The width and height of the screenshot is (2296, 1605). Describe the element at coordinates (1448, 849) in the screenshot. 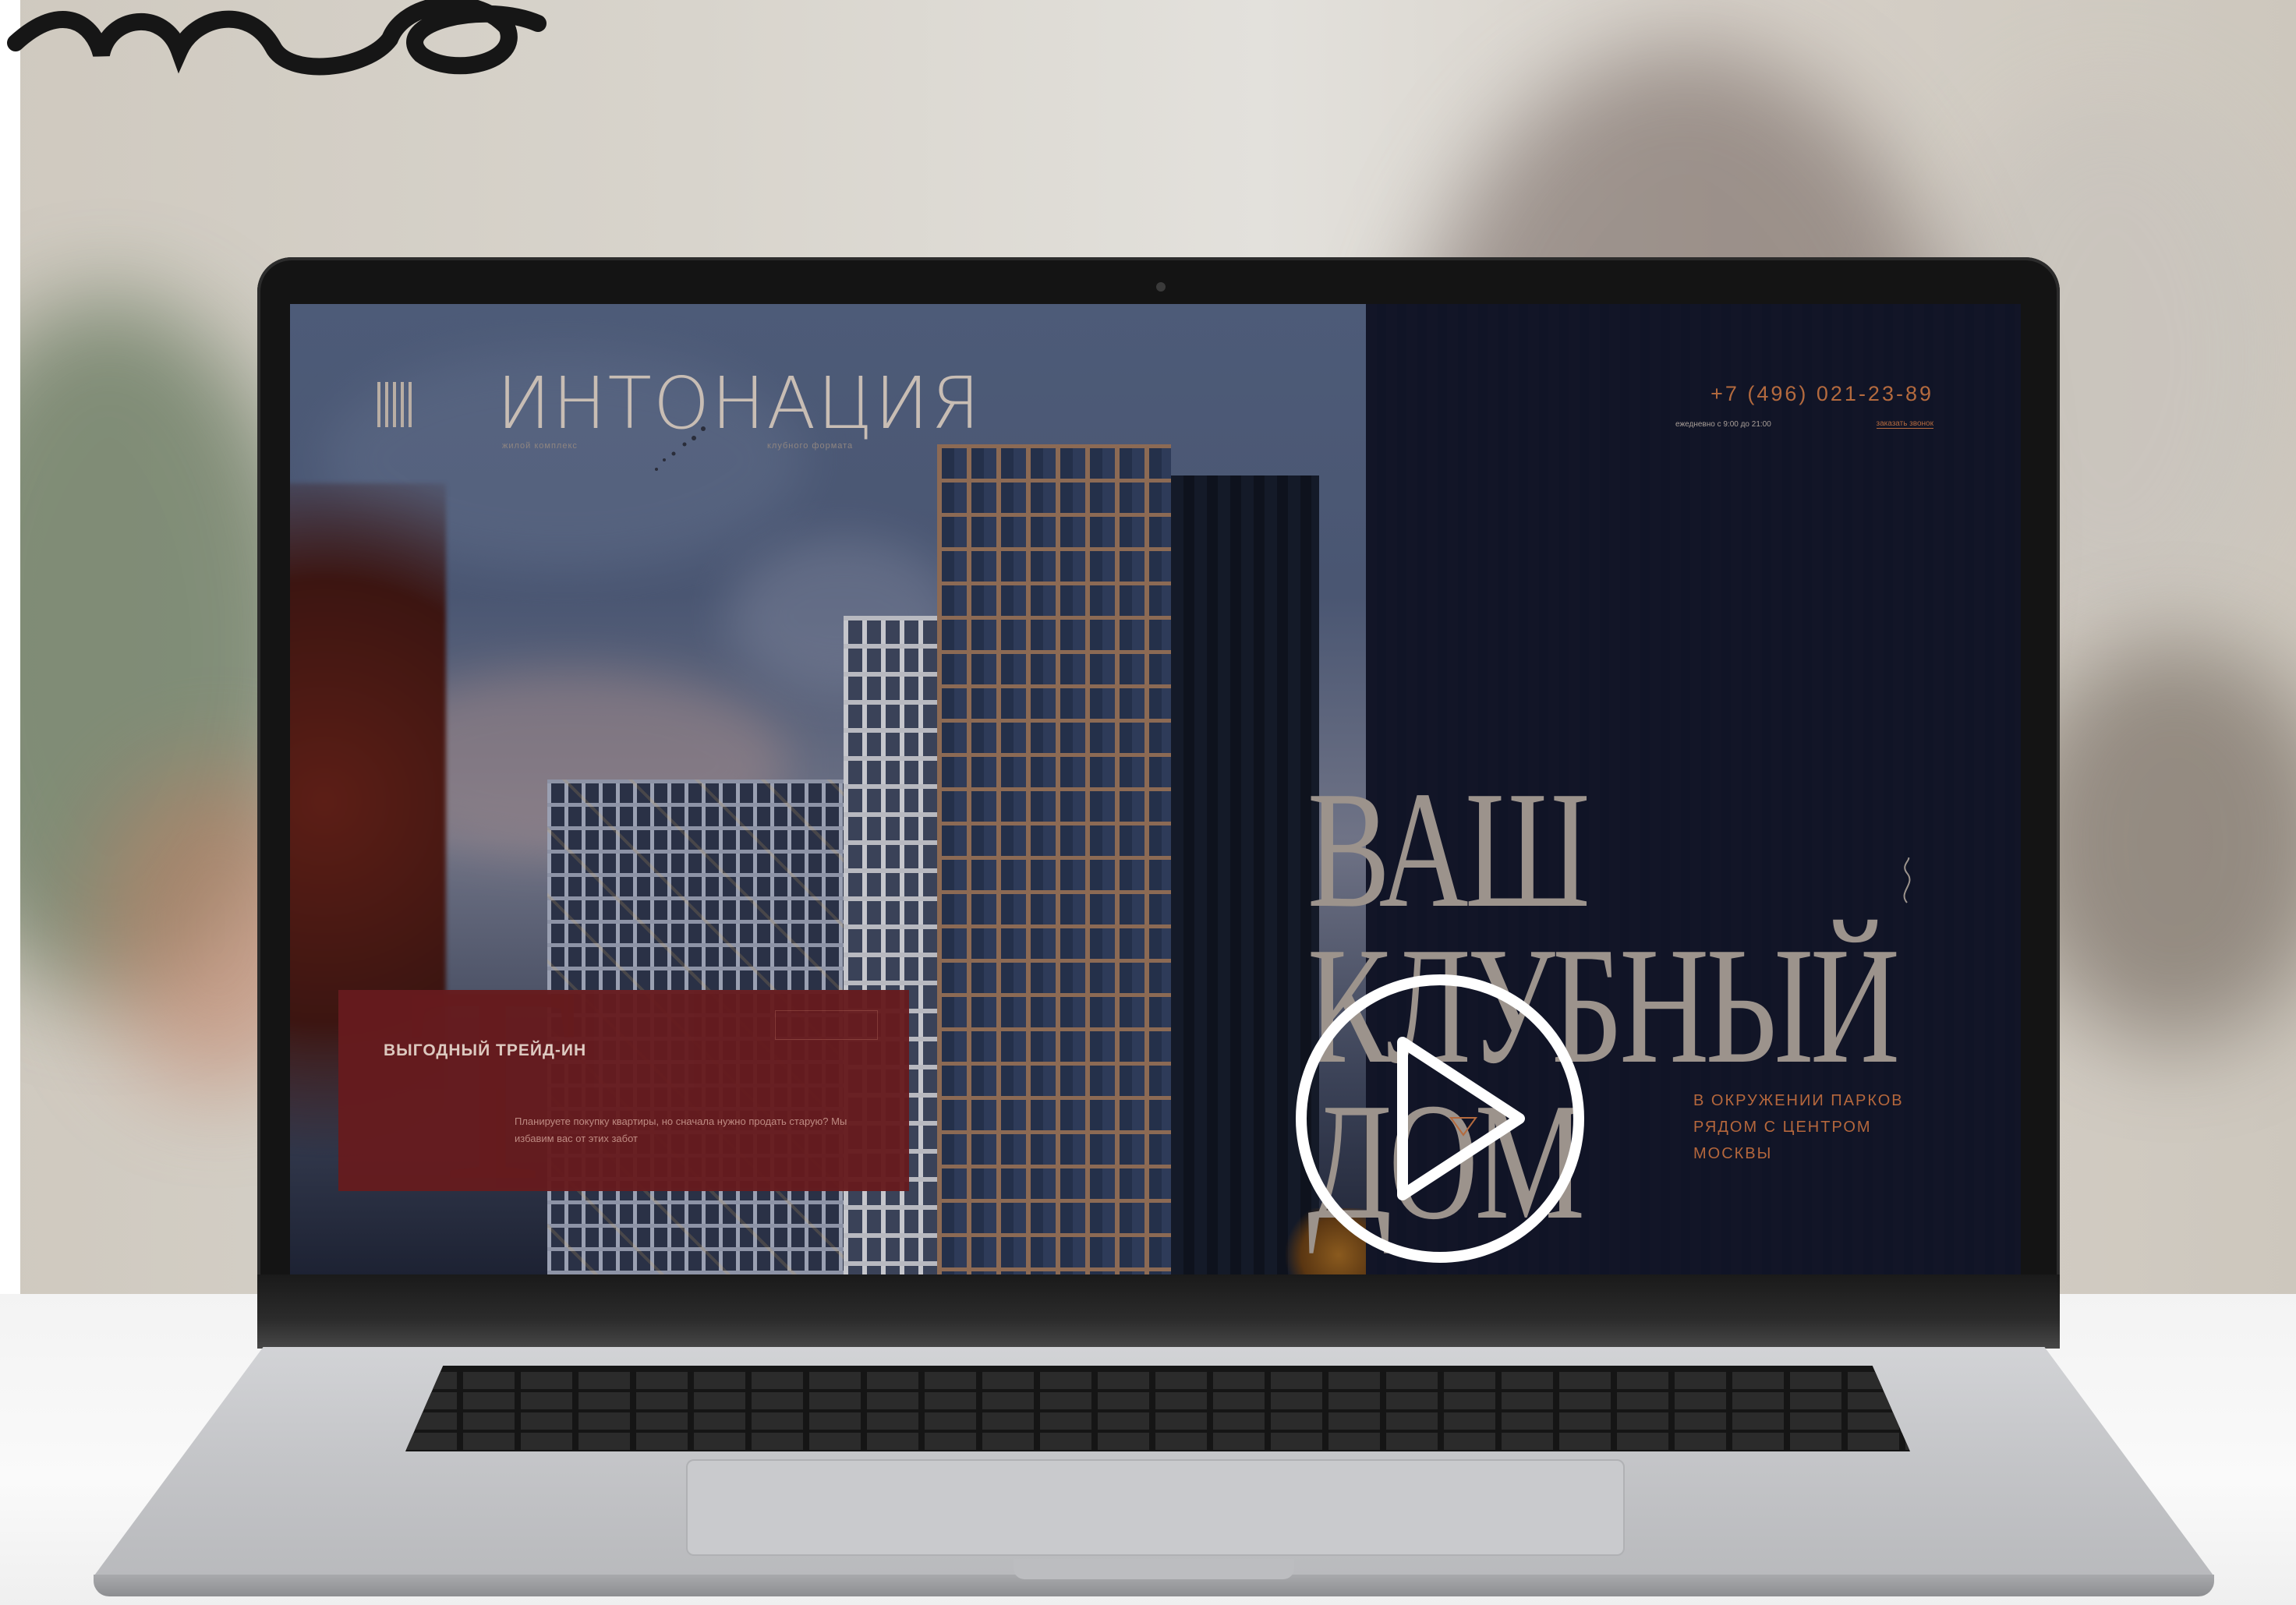

I see `headline-line-1: ВАШ` at that location.